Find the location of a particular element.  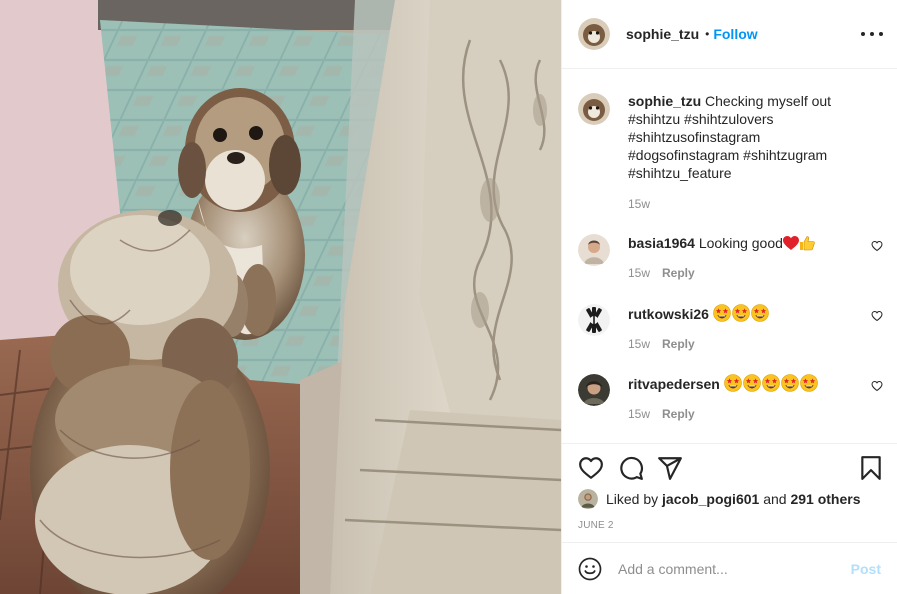

liker-avatar is located at coordinates (588, 499).